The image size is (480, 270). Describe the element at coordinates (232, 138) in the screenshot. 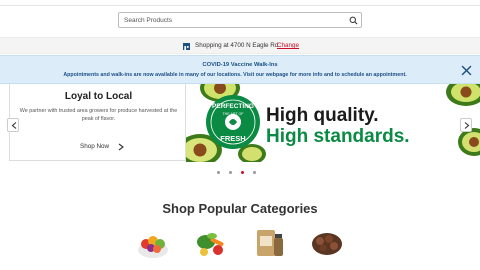

I see `badge-bottom-text: FRESH` at that location.